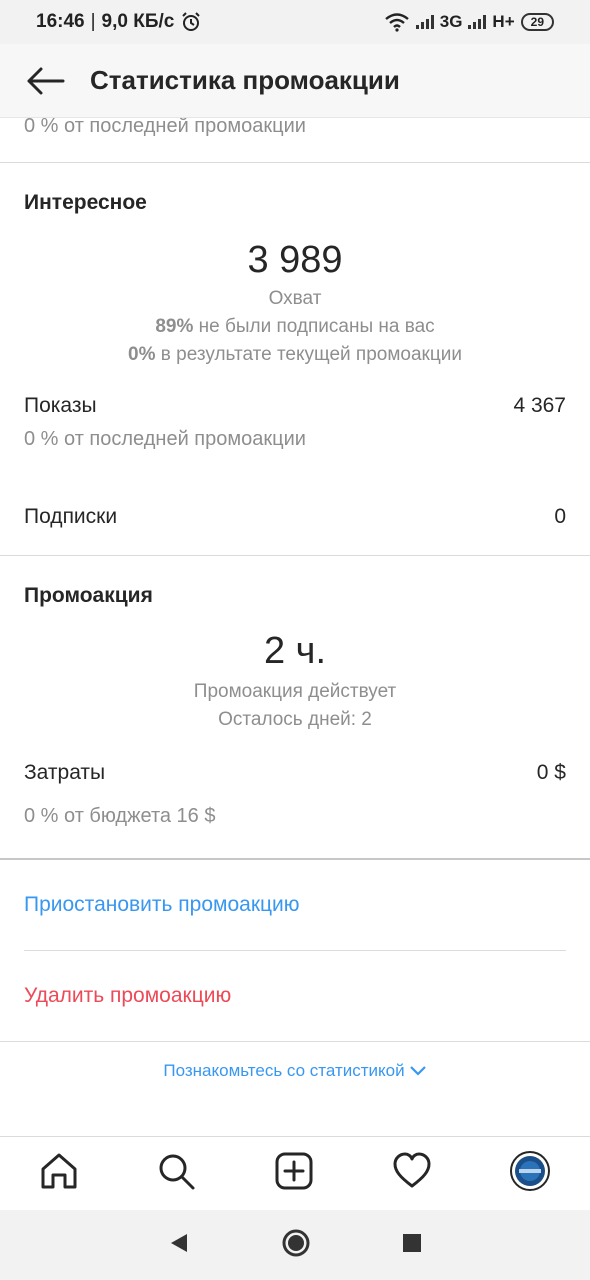  Describe the element at coordinates (284, 1070) in the screenshot. I see `learn-more-label: Познакомьтесь со статистикой` at that location.